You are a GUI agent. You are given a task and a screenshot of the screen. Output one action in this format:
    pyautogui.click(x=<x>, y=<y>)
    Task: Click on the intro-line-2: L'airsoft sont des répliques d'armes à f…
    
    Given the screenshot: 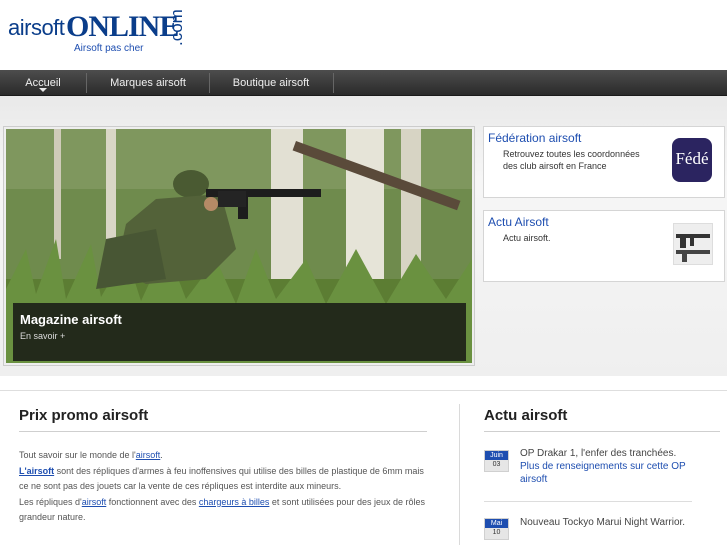 What is the action you would take?
    pyautogui.click(x=224, y=479)
    